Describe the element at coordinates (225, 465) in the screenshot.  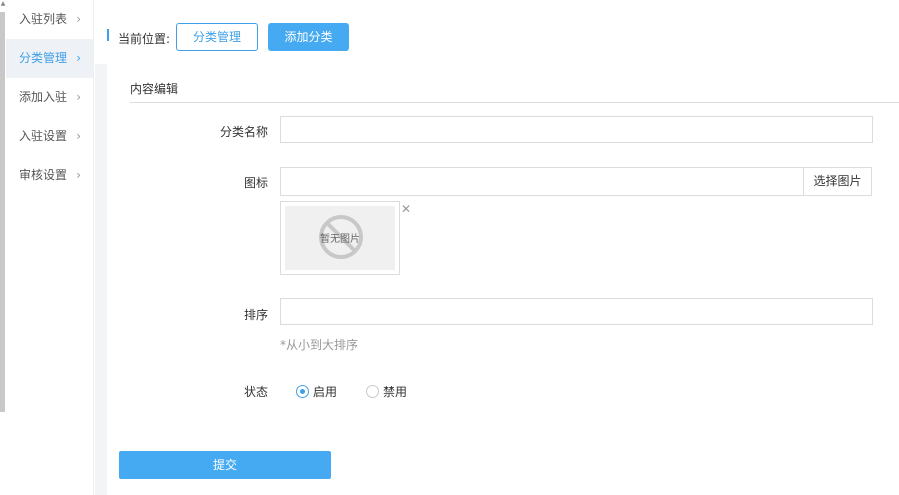
I see `submit-button: 提交` at that location.